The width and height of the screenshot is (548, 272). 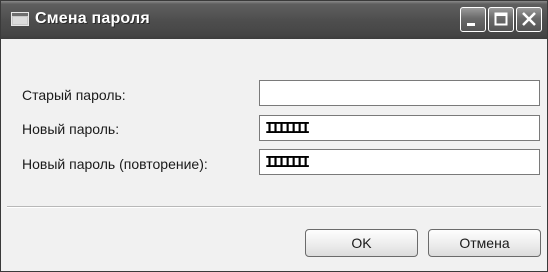 I want to click on ok-button: OK, so click(x=361, y=243).